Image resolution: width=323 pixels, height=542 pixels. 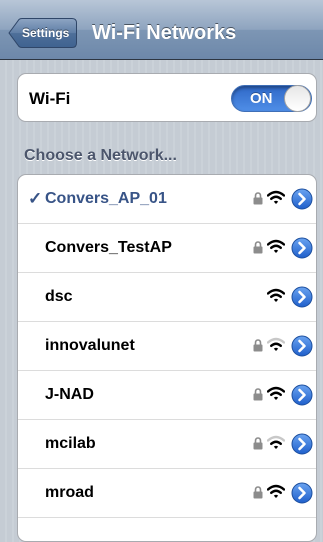 What do you see at coordinates (90, 345) in the screenshot?
I see `network-name: innovalunet` at bounding box center [90, 345].